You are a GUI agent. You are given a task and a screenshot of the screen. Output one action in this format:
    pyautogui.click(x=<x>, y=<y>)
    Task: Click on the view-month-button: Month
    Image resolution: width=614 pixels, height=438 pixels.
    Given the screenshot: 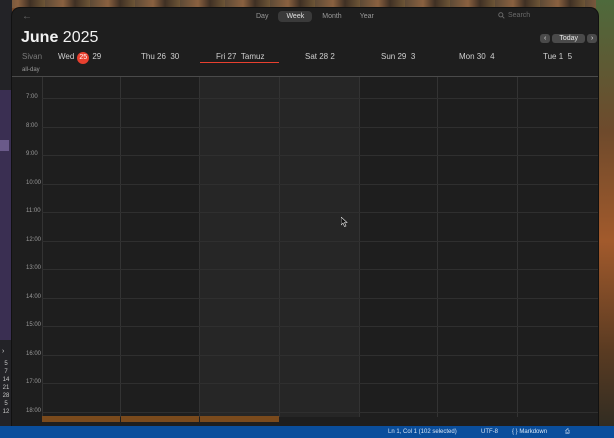 What is the action you would take?
    pyautogui.click(x=331, y=16)
    